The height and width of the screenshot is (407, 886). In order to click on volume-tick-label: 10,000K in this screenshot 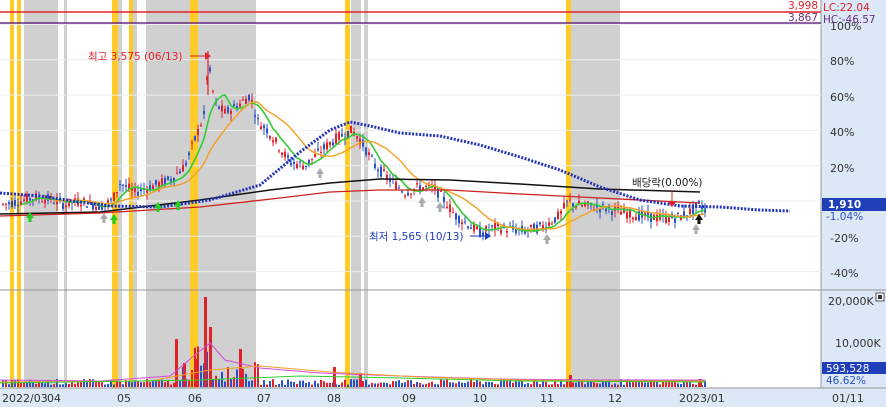, I will do `click(858, 343)`.